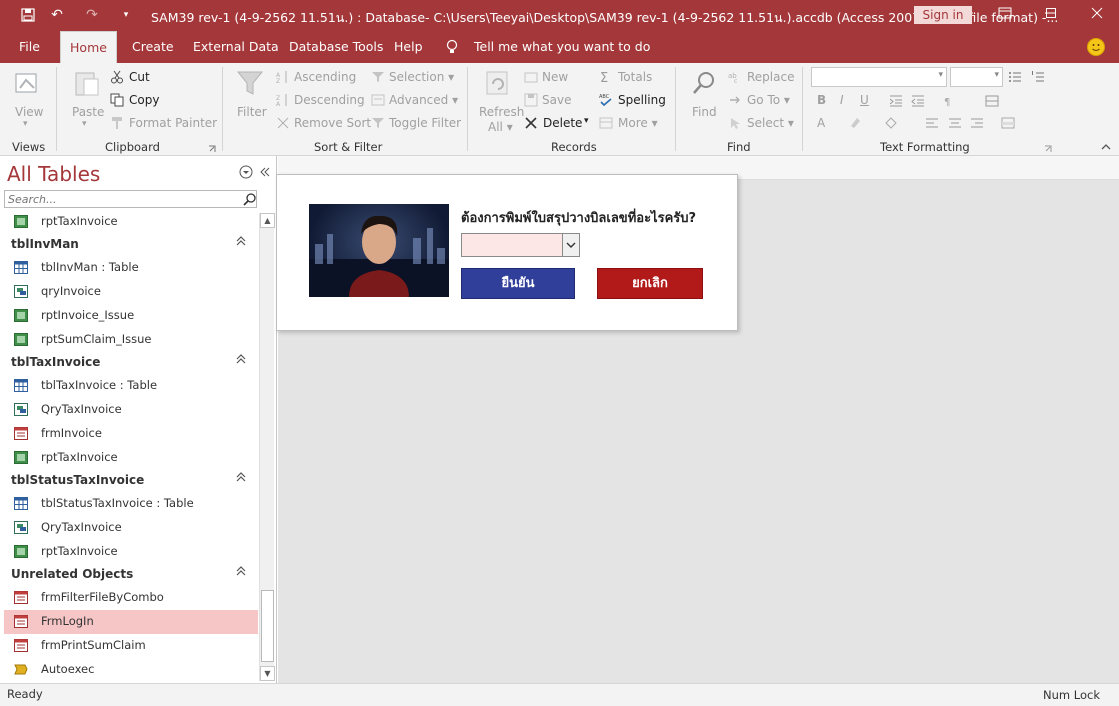 Image resolution: width=1119 pixels, height=706 pixels. Describe the element at coordinates (943, 15) in the screenshot. I see `sign-in-button: Sign in` at that location.